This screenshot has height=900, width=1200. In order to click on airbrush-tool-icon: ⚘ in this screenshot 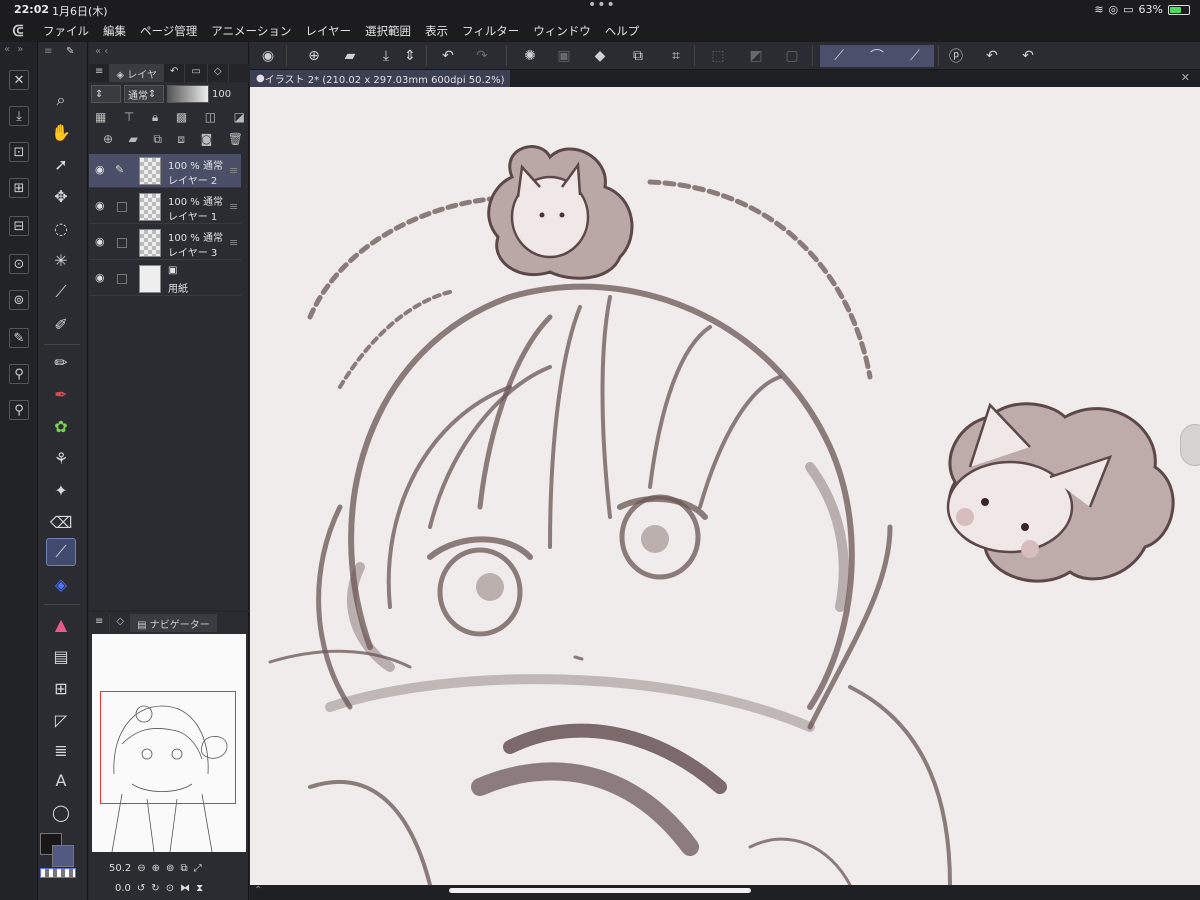, I will do `click(61, 458)`.